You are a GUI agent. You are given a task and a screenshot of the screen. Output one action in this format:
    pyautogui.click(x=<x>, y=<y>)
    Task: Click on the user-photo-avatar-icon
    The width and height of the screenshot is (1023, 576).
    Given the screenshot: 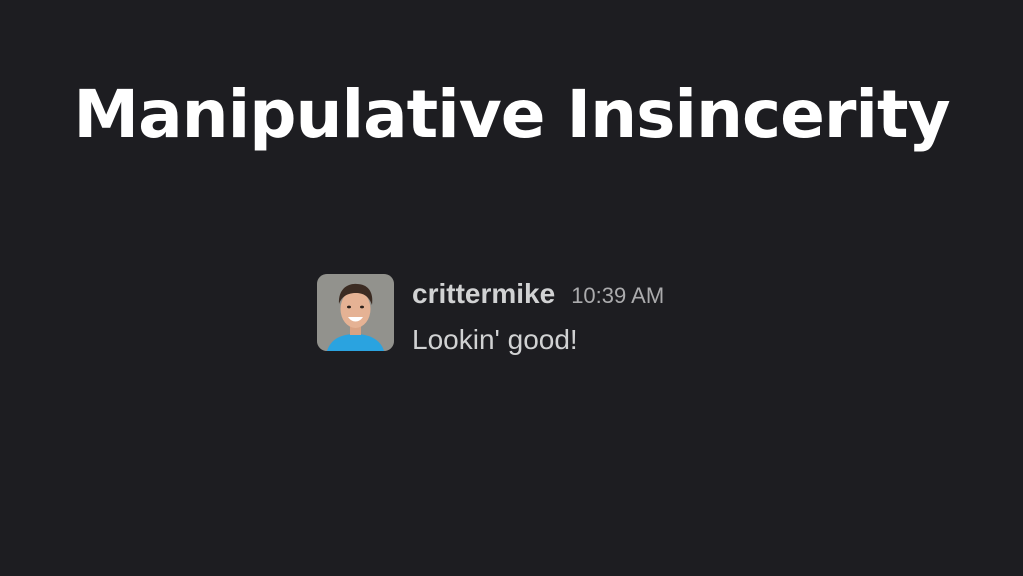 What is the action you would take?
    pyautogui.click(x=355, y=312)
    